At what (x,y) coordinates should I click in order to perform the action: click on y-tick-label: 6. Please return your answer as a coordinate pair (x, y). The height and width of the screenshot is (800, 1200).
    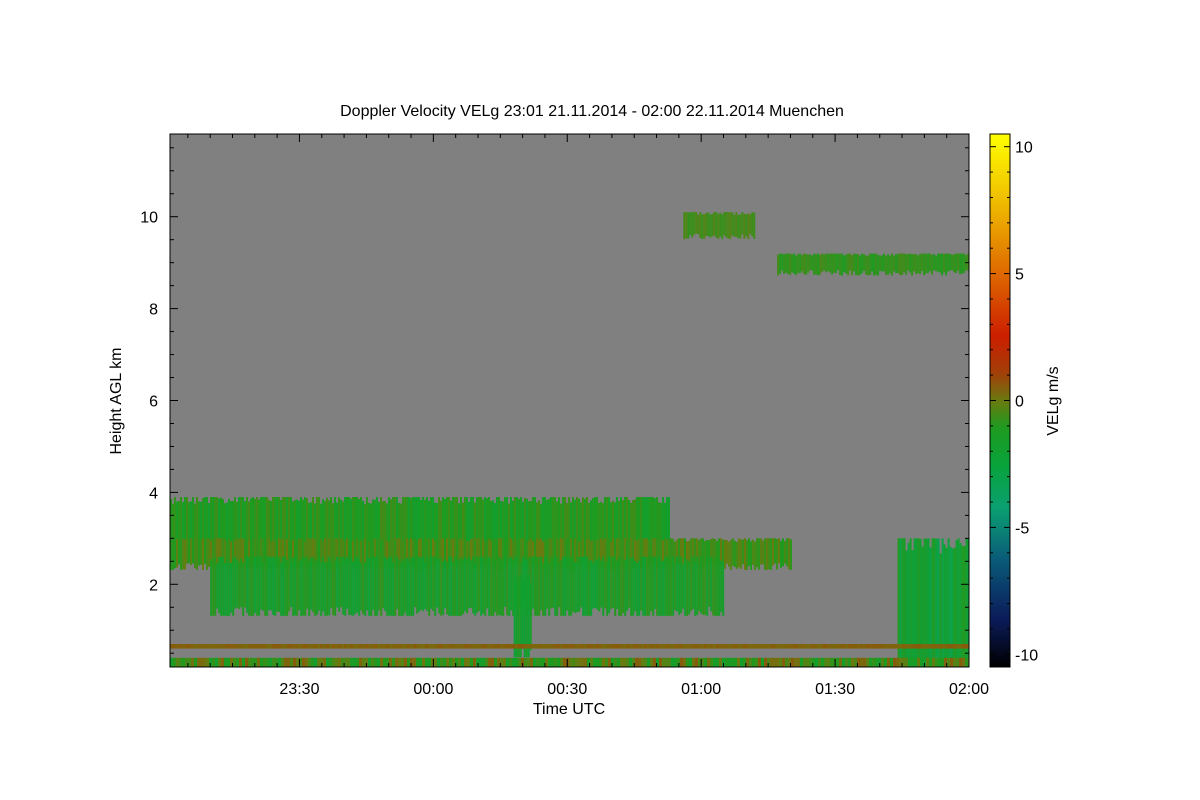
    Looking at the image, I should click on (153, 402).